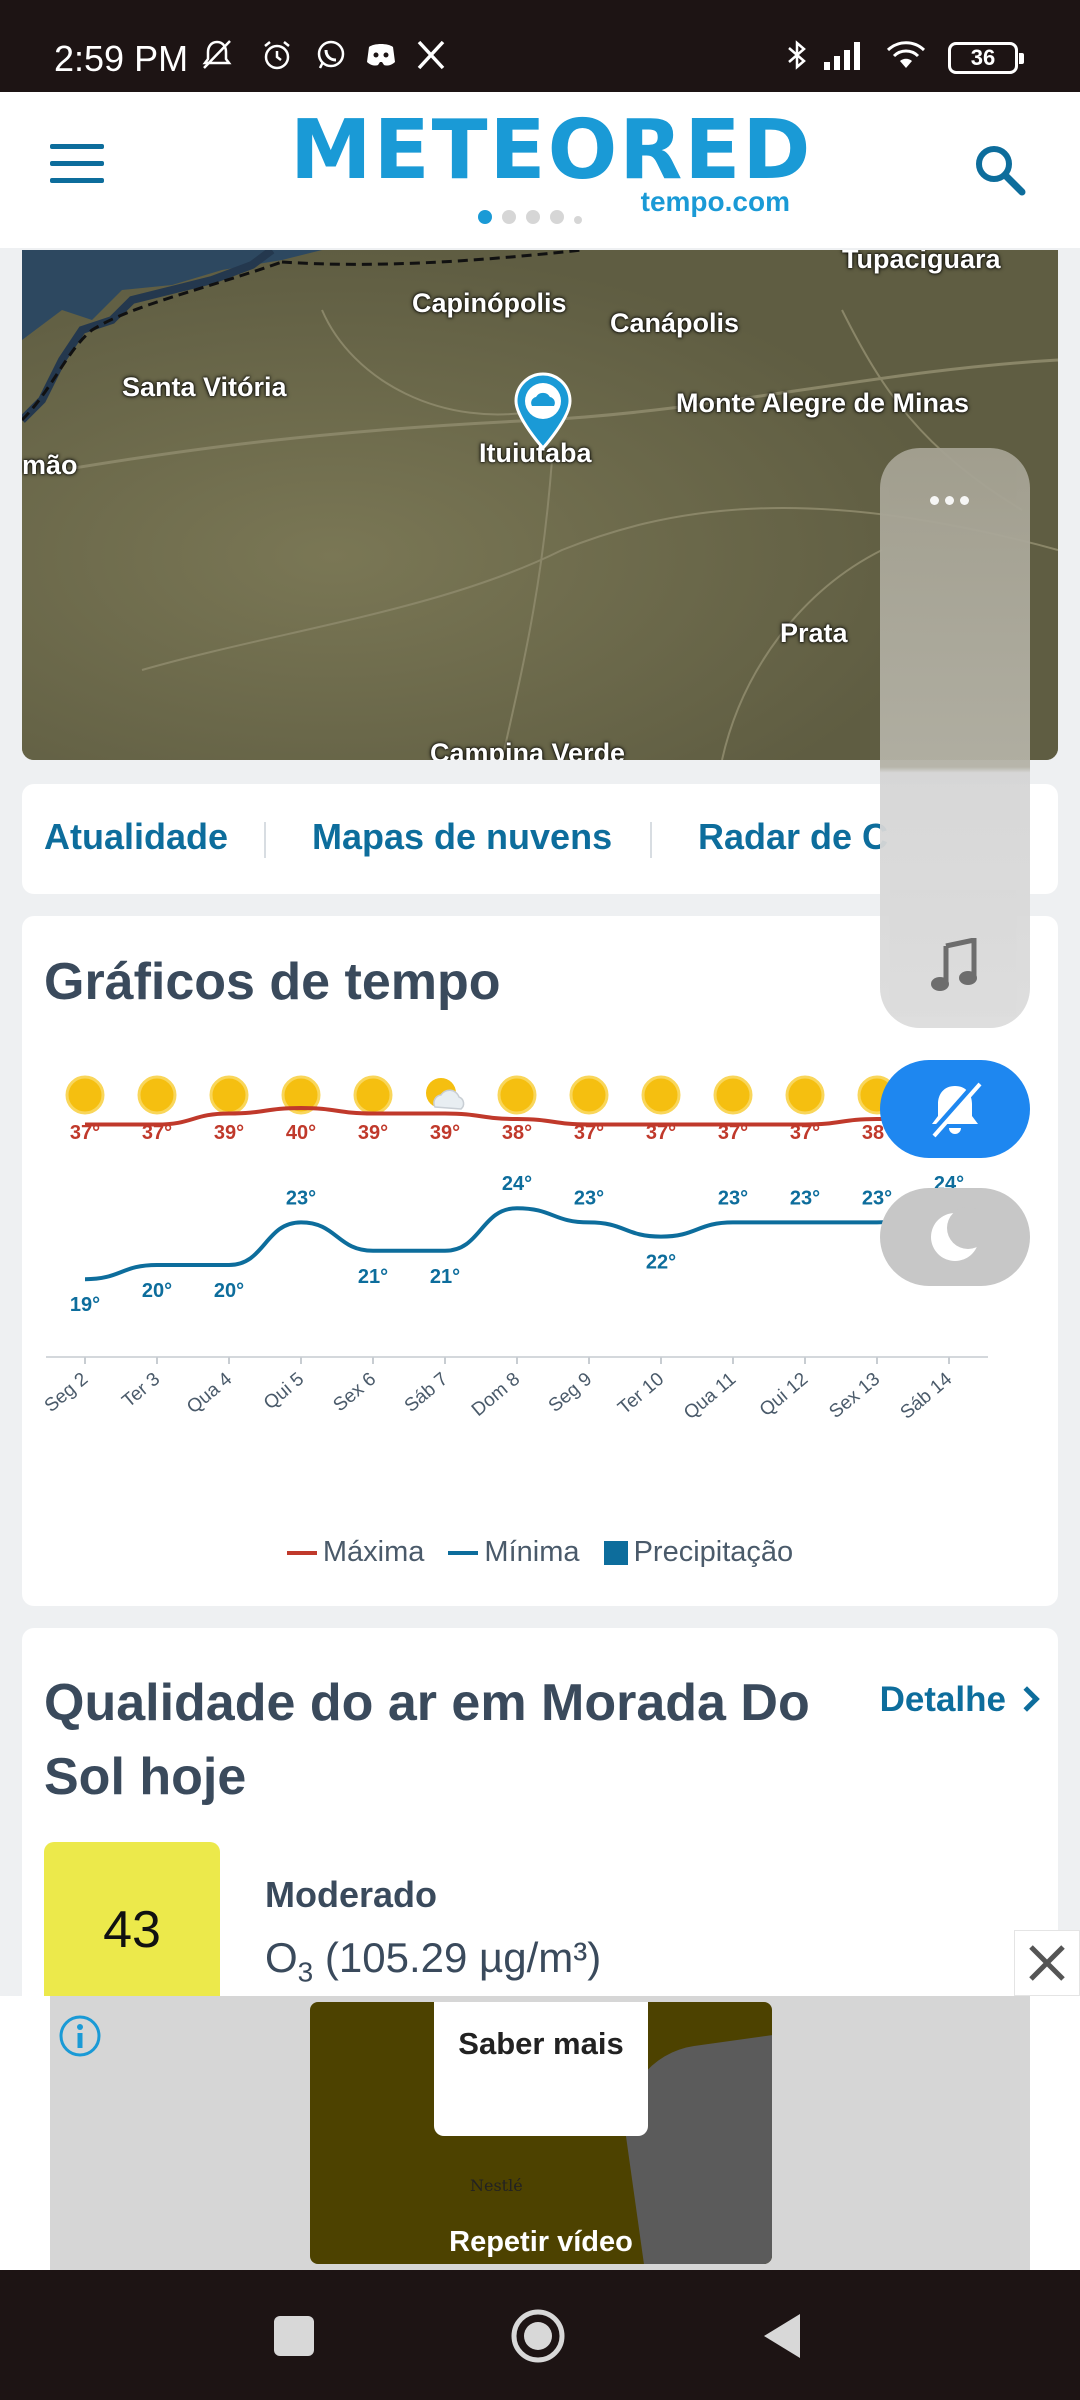 This screenshot has width=1080, height=2400. What do you see at coordinates (942, 1699) in the screenshot?
I see `air-detail-label: Detalhe` at bounding box center [942, 1699].